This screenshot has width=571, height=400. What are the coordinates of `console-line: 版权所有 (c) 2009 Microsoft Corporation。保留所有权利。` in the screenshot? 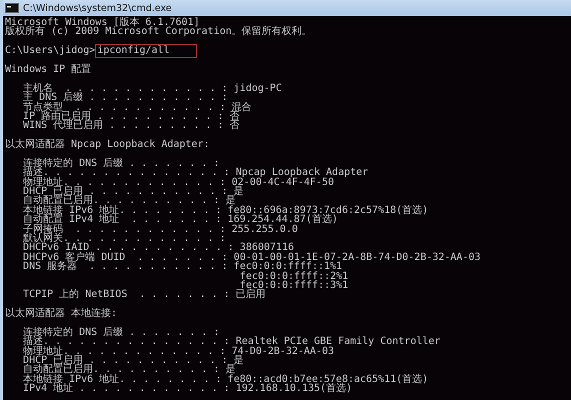 It's located at (159, 32).